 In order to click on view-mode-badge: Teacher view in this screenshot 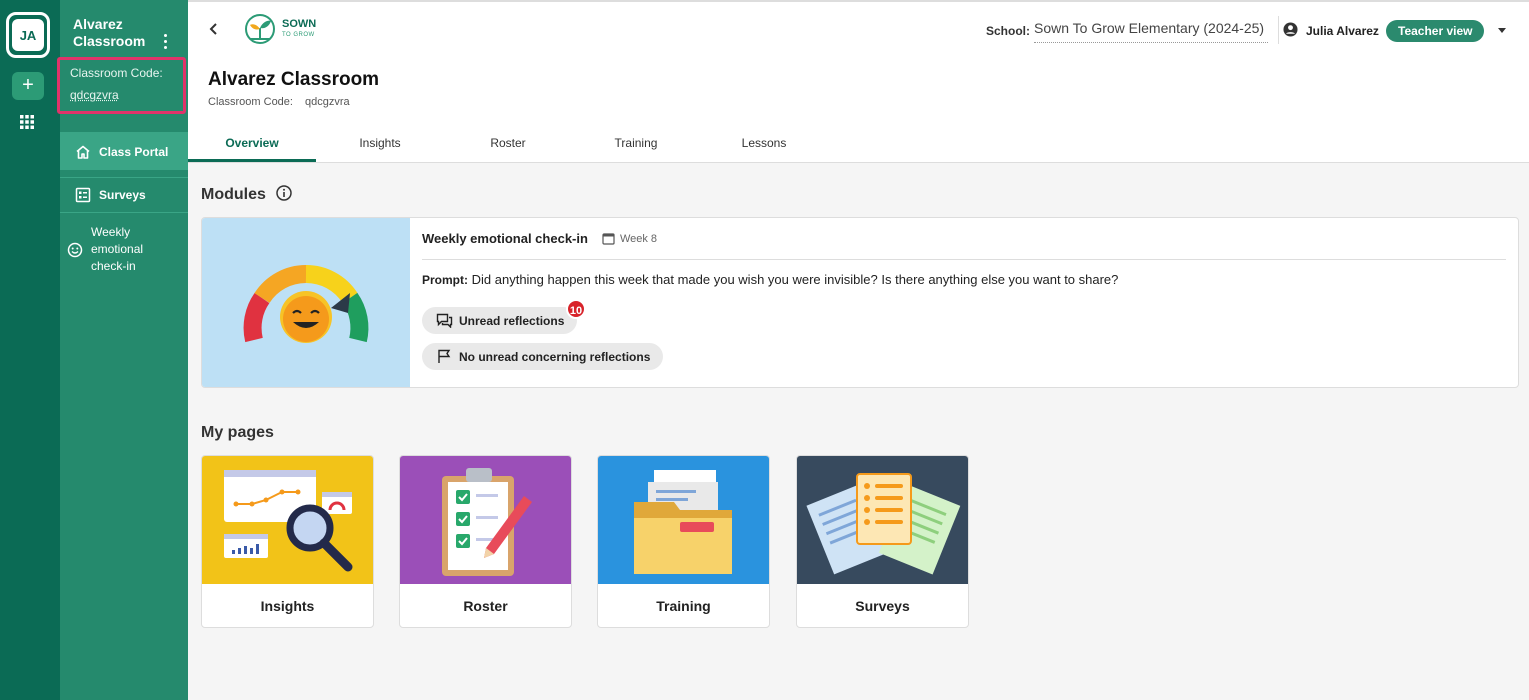, I will do `click(1435, 31)`.